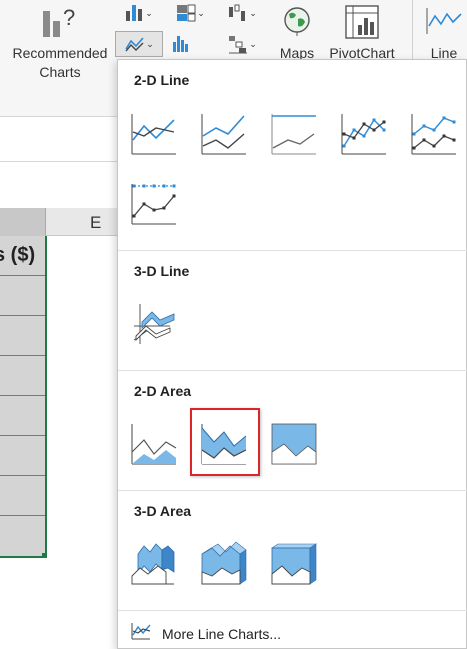  I want to click on line-with-markers-chart-option, so click(364, 134).